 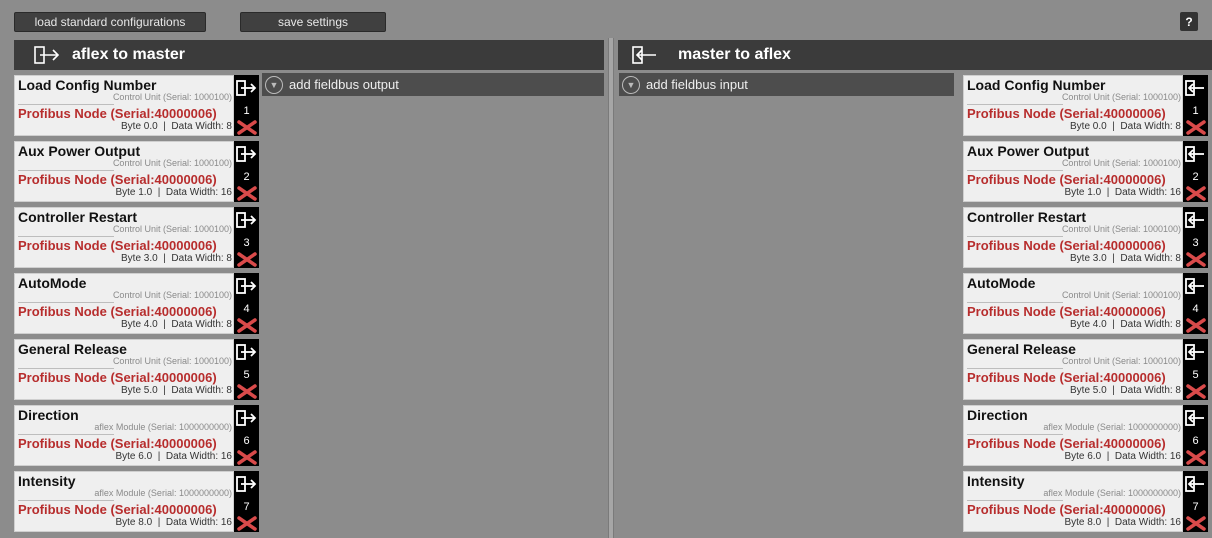 What do you see at coordinates (78, 217) in the screenshot?
I see `signal-name: Controller Restart` at bounding box center [78, 217].